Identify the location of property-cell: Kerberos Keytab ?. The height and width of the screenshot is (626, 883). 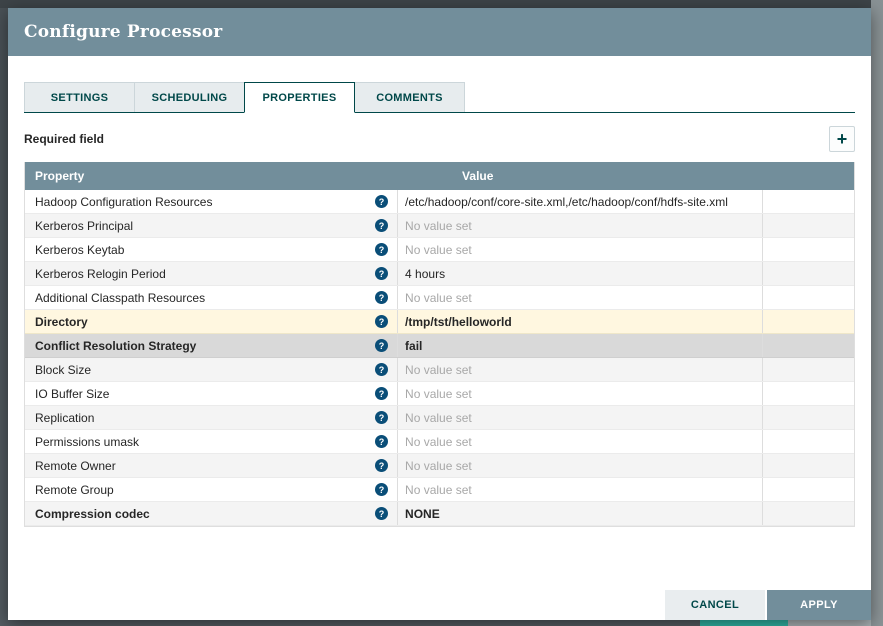
(212, 249).